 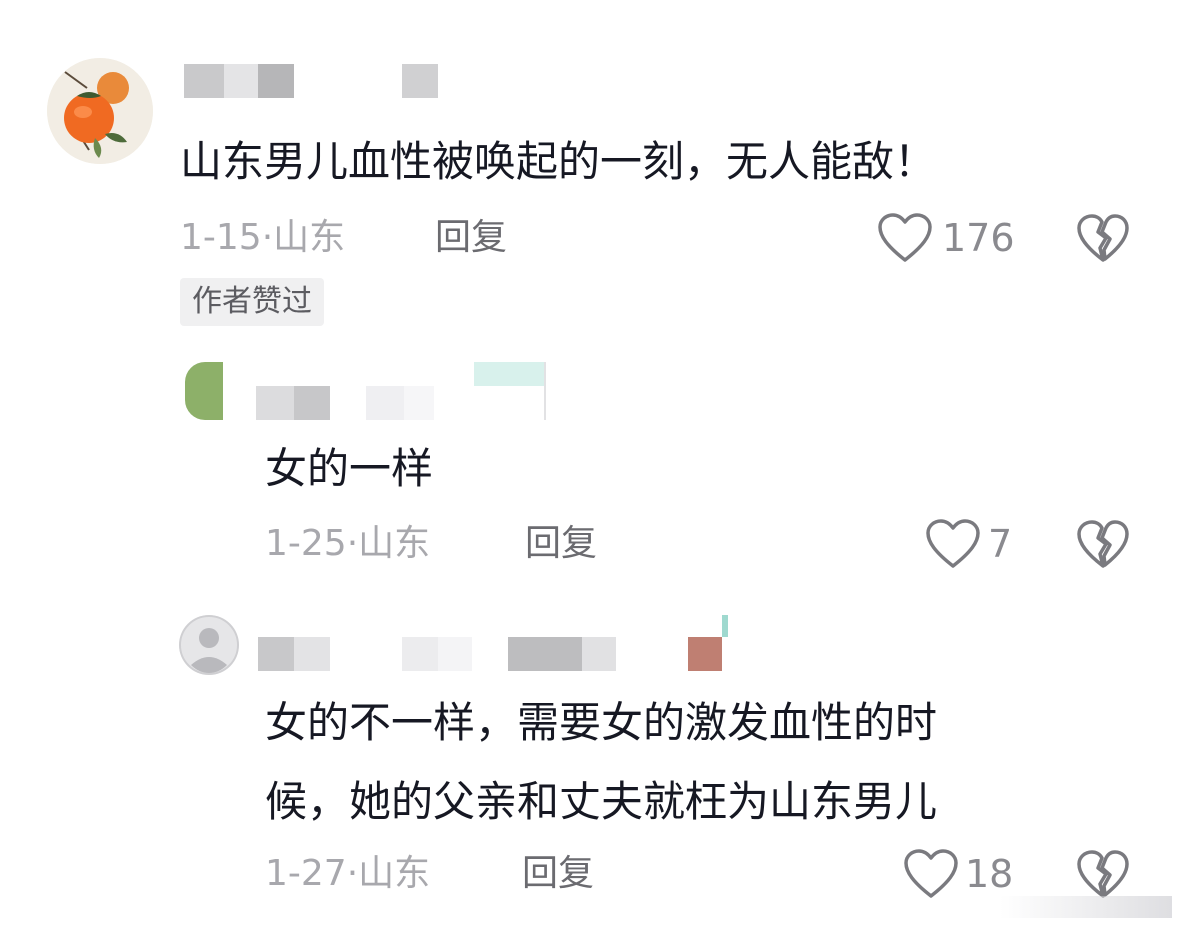 What do you see at coordinates (312, 543) in the screenshot?
I see `date-value: 1-25·` at bounding box center [312, 543].